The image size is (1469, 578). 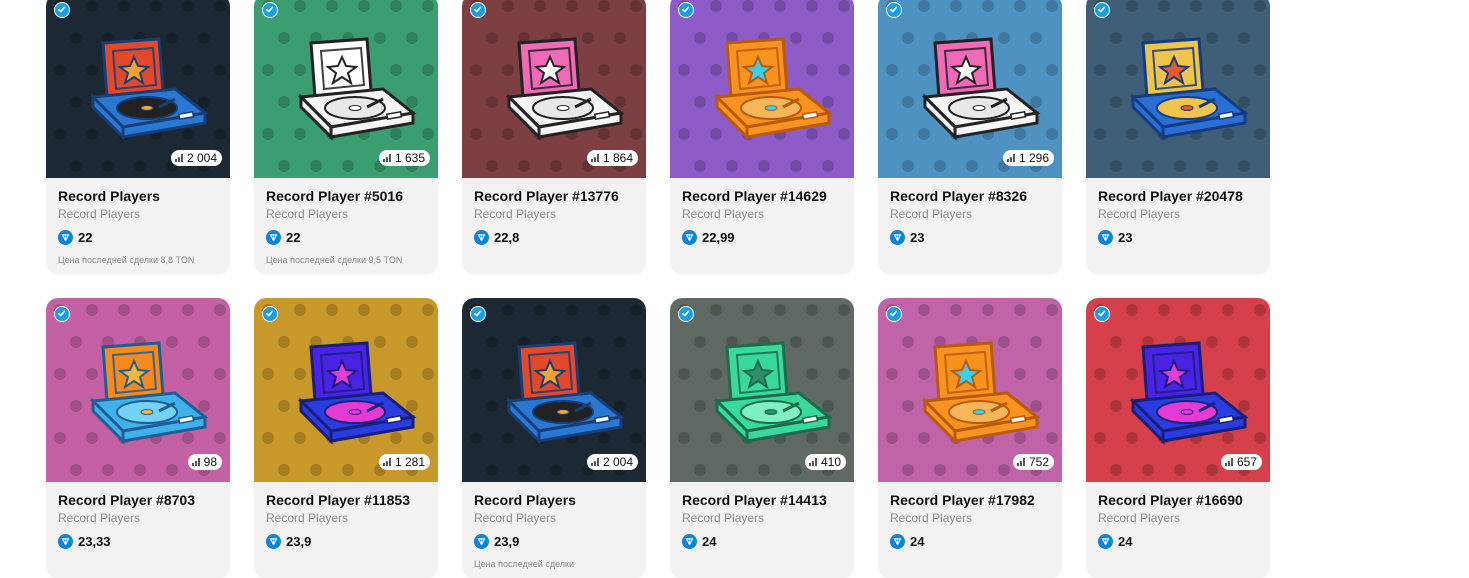 What do you see at coordinates (409, 462) in the screenshot?
I see `supply-count: 1 281` at bounding box center [409, 462].